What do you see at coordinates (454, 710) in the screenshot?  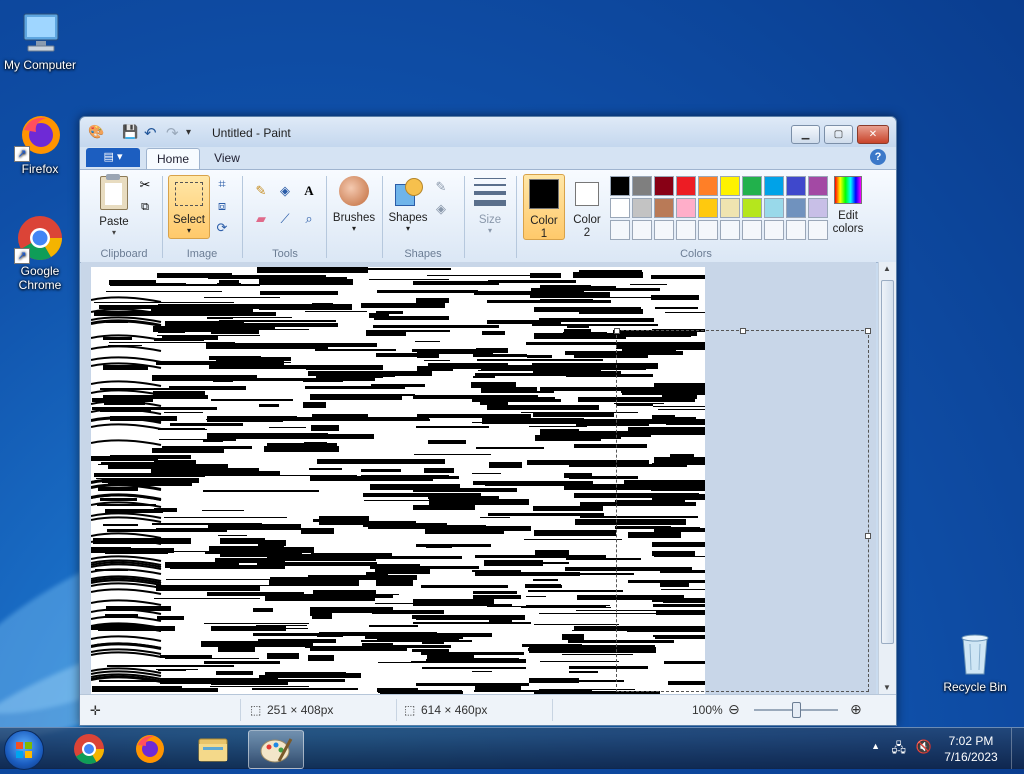 I see `image-size: 614 × 460px` at bounding box center [454, 710].